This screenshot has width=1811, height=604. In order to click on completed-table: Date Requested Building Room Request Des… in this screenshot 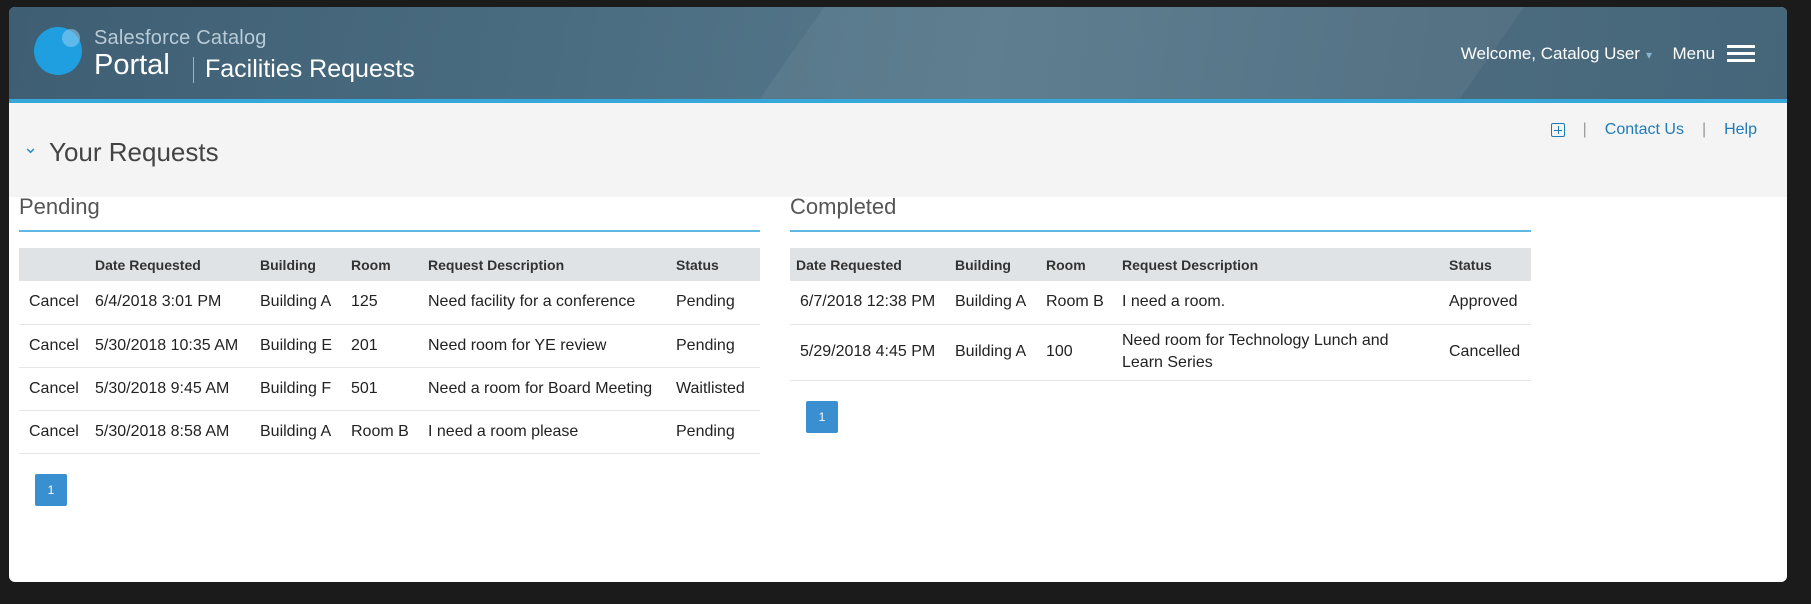, I will do `click(1160, 314)`.